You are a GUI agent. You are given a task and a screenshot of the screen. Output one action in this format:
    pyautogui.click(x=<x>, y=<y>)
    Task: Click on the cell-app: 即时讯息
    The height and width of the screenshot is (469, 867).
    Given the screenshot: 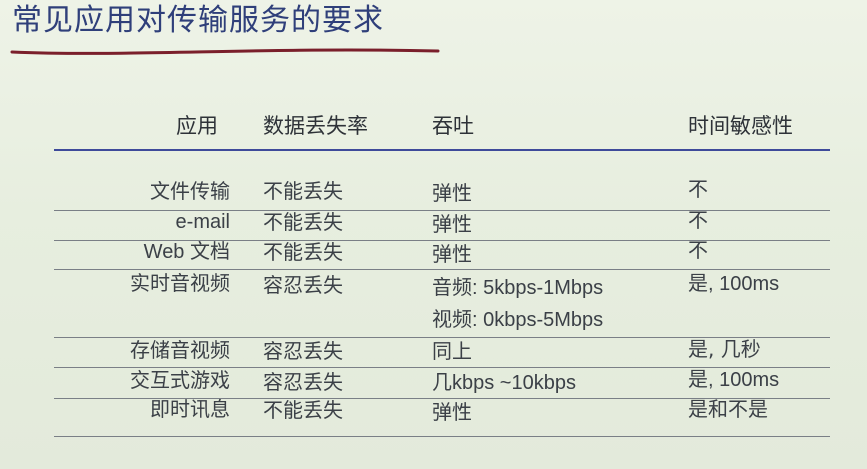 What is the action you would take?
    pyautogui.click(x=190, y=409)
    